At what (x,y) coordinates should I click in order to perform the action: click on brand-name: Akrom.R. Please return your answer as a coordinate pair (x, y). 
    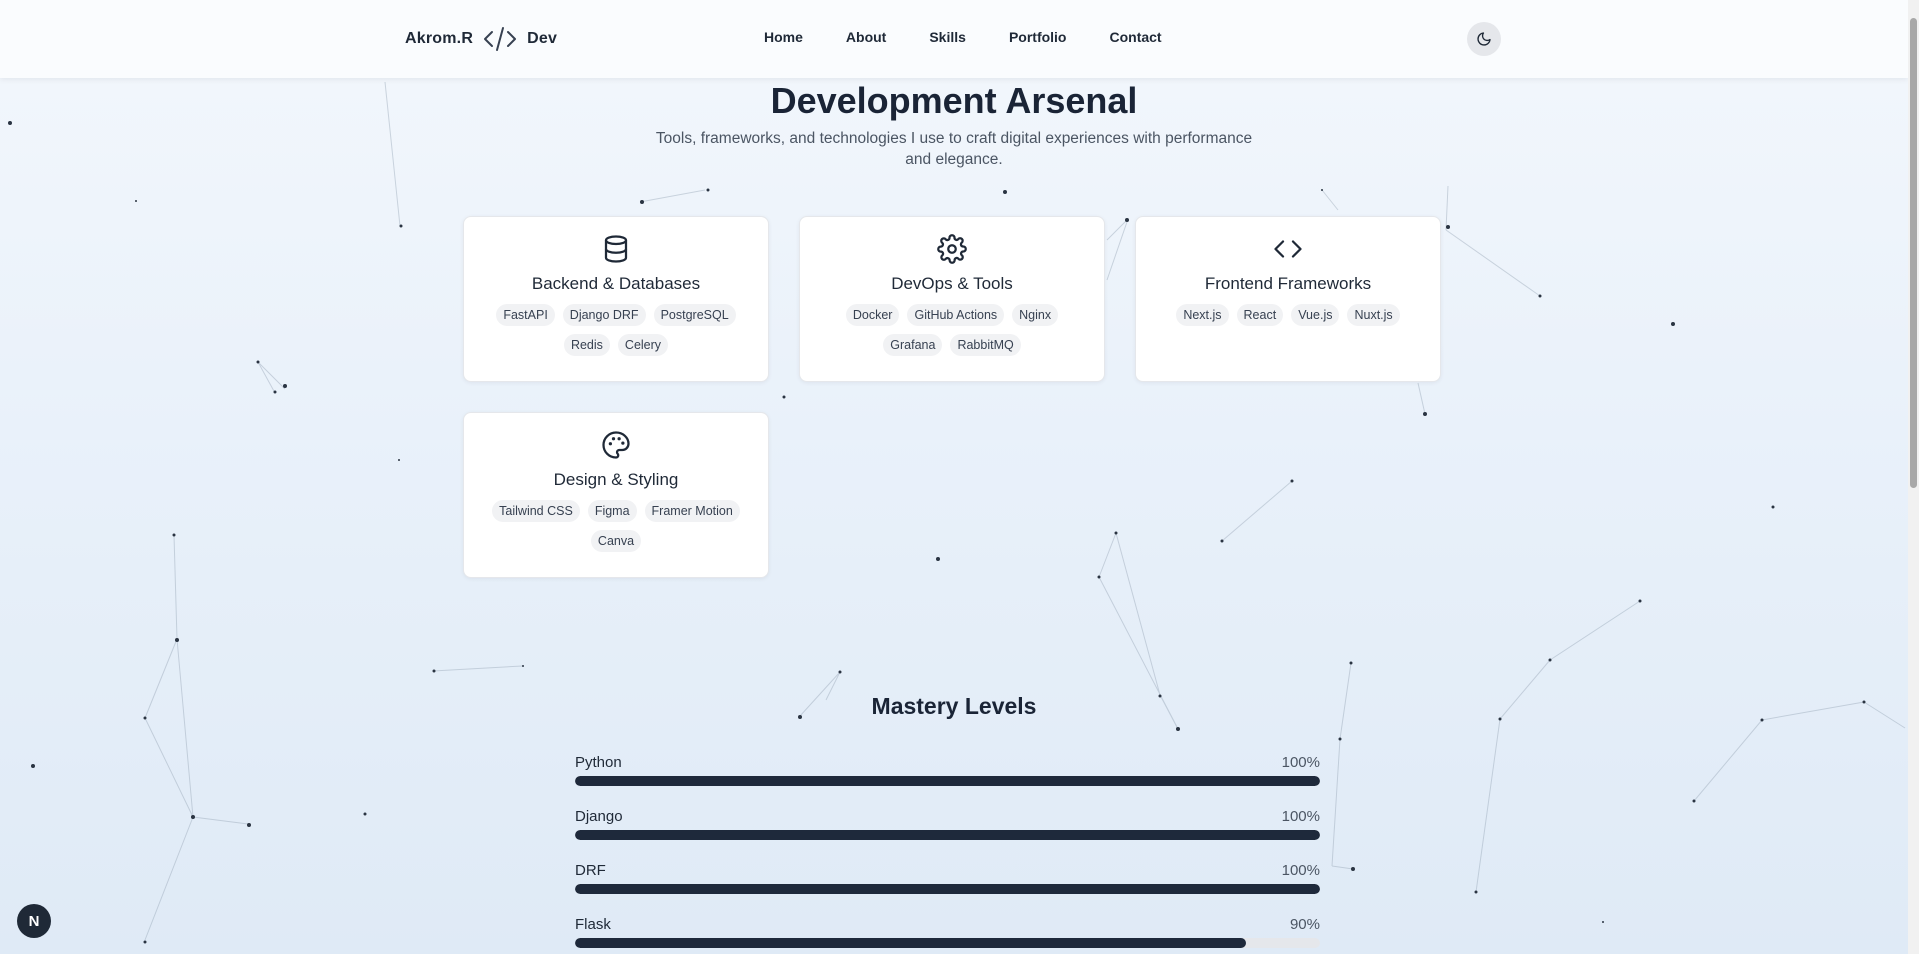
    Looking at the image, I should click on (439, 38).